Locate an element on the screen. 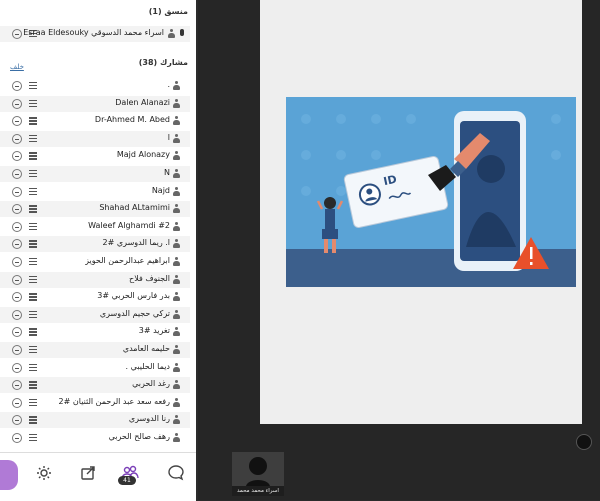 This screenshot has width=600, height=501. coordinator-name: اسراء محمد الدسوقي Esraa Eldesouky is located at coordinates (94, 32).